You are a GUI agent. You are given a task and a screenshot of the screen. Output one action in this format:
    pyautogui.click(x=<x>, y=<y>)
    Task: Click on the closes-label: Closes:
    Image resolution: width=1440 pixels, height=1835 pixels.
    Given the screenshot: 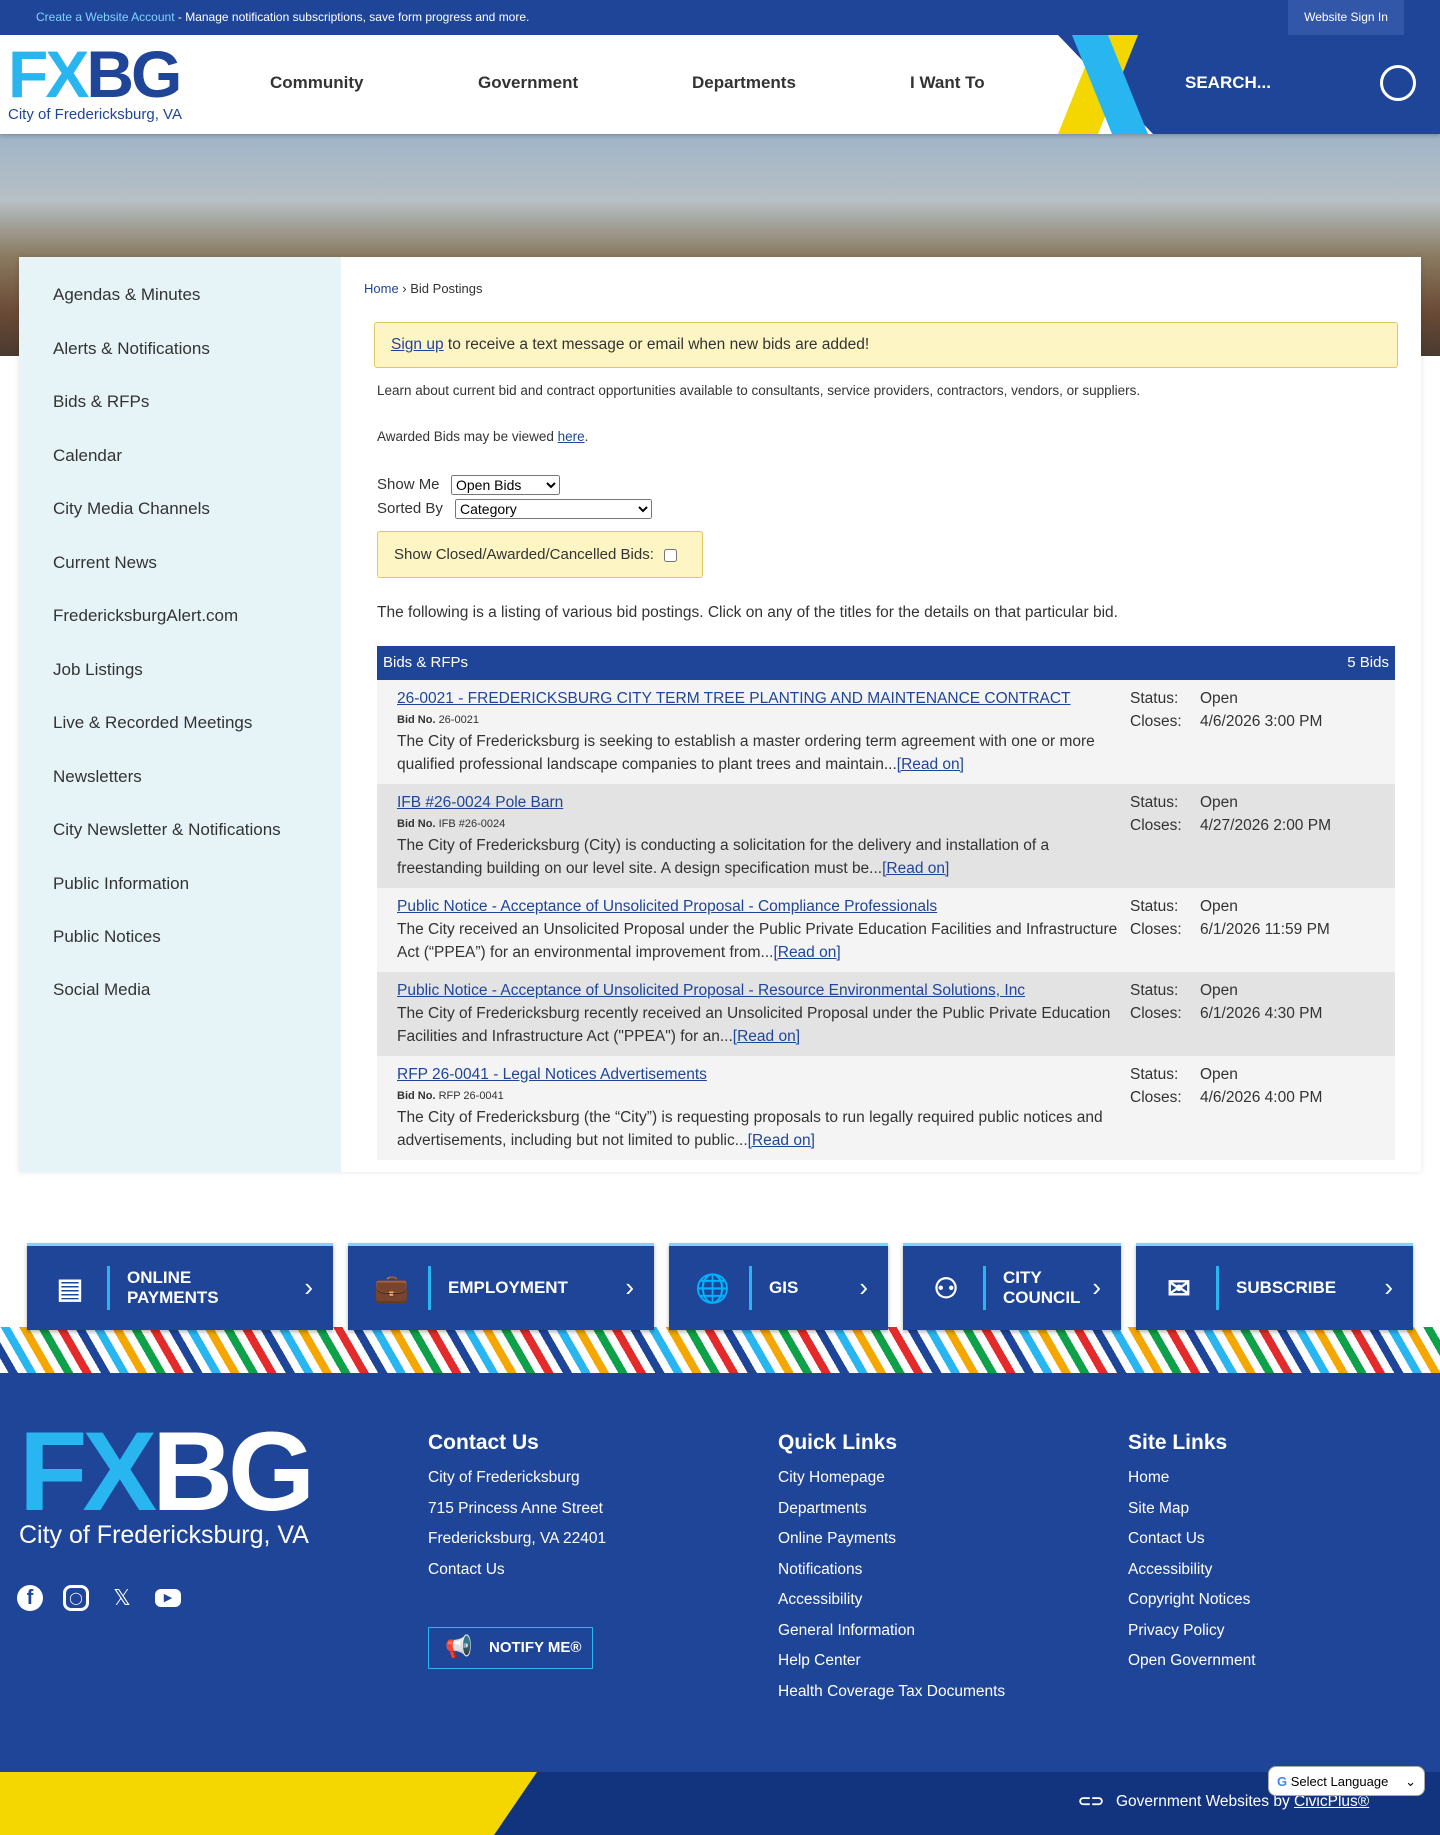 What is the action you would take?
    pyautogui.click(x=1156, y=929)
    